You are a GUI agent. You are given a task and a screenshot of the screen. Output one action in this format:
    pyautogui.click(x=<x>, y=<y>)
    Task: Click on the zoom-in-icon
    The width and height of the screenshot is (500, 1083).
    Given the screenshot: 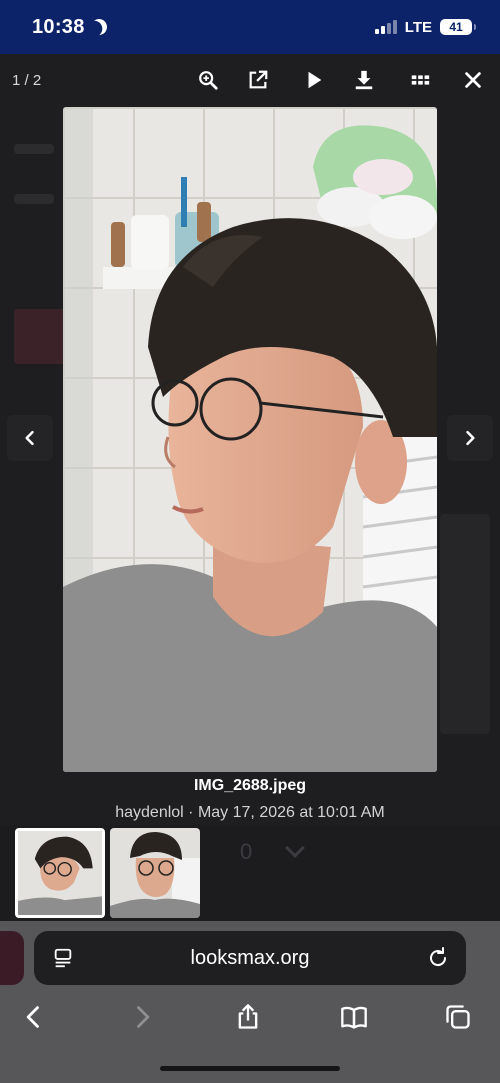 What is the action you would take?
    pyautogui.click(x=208, y=80)
    